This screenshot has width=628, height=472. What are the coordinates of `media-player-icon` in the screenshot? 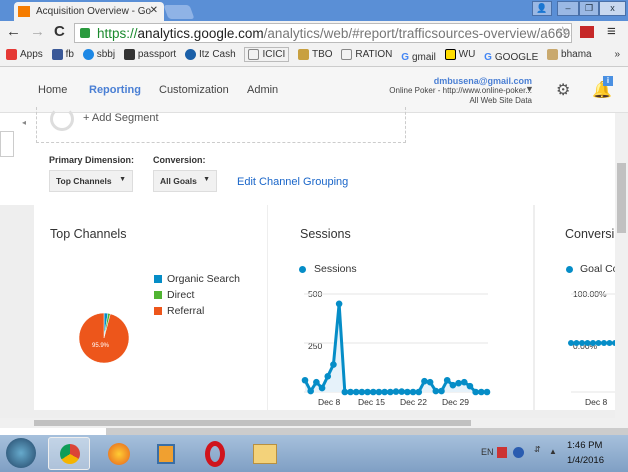 It's located at (166, 454).